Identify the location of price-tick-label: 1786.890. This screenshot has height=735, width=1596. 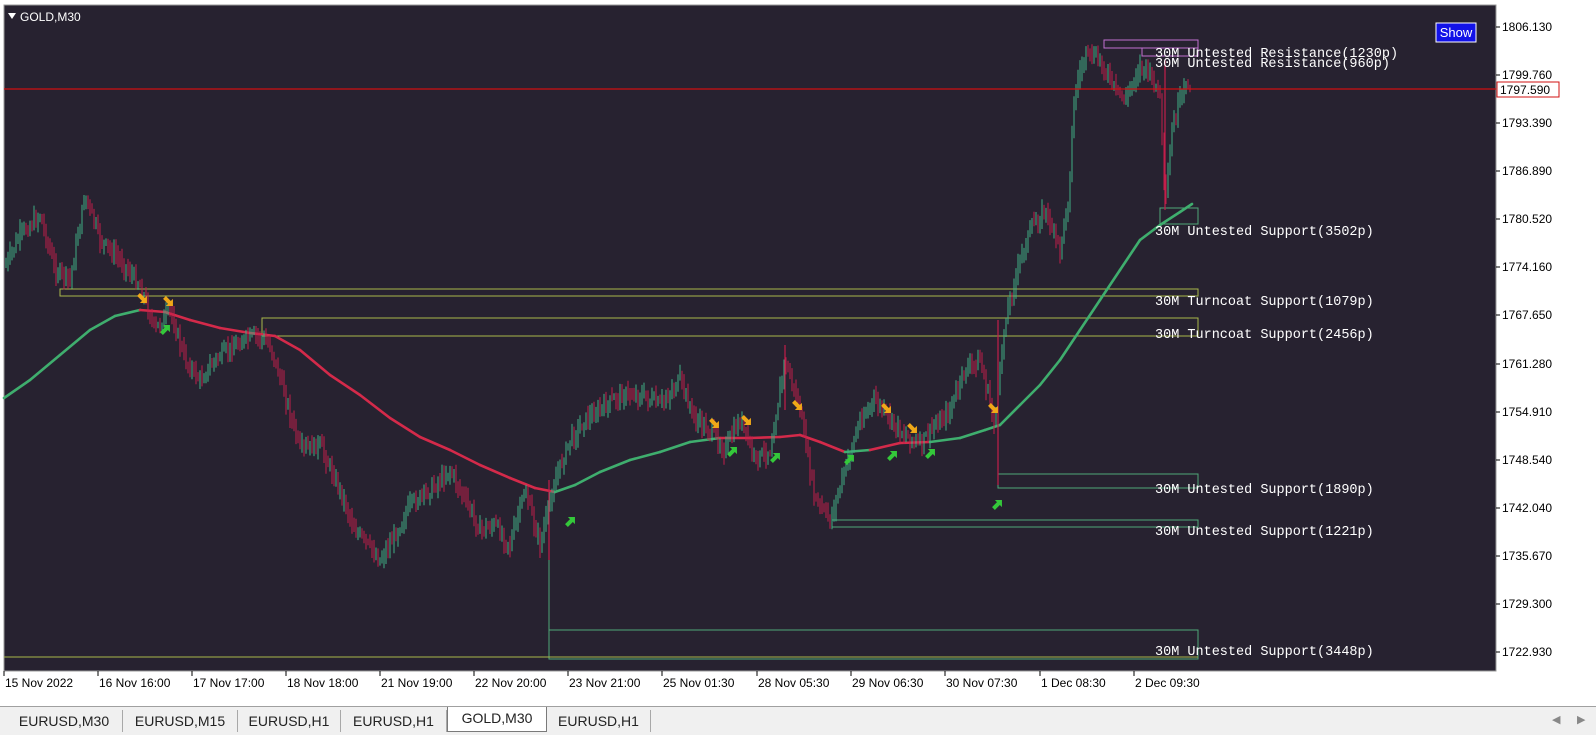
(1527, 171).